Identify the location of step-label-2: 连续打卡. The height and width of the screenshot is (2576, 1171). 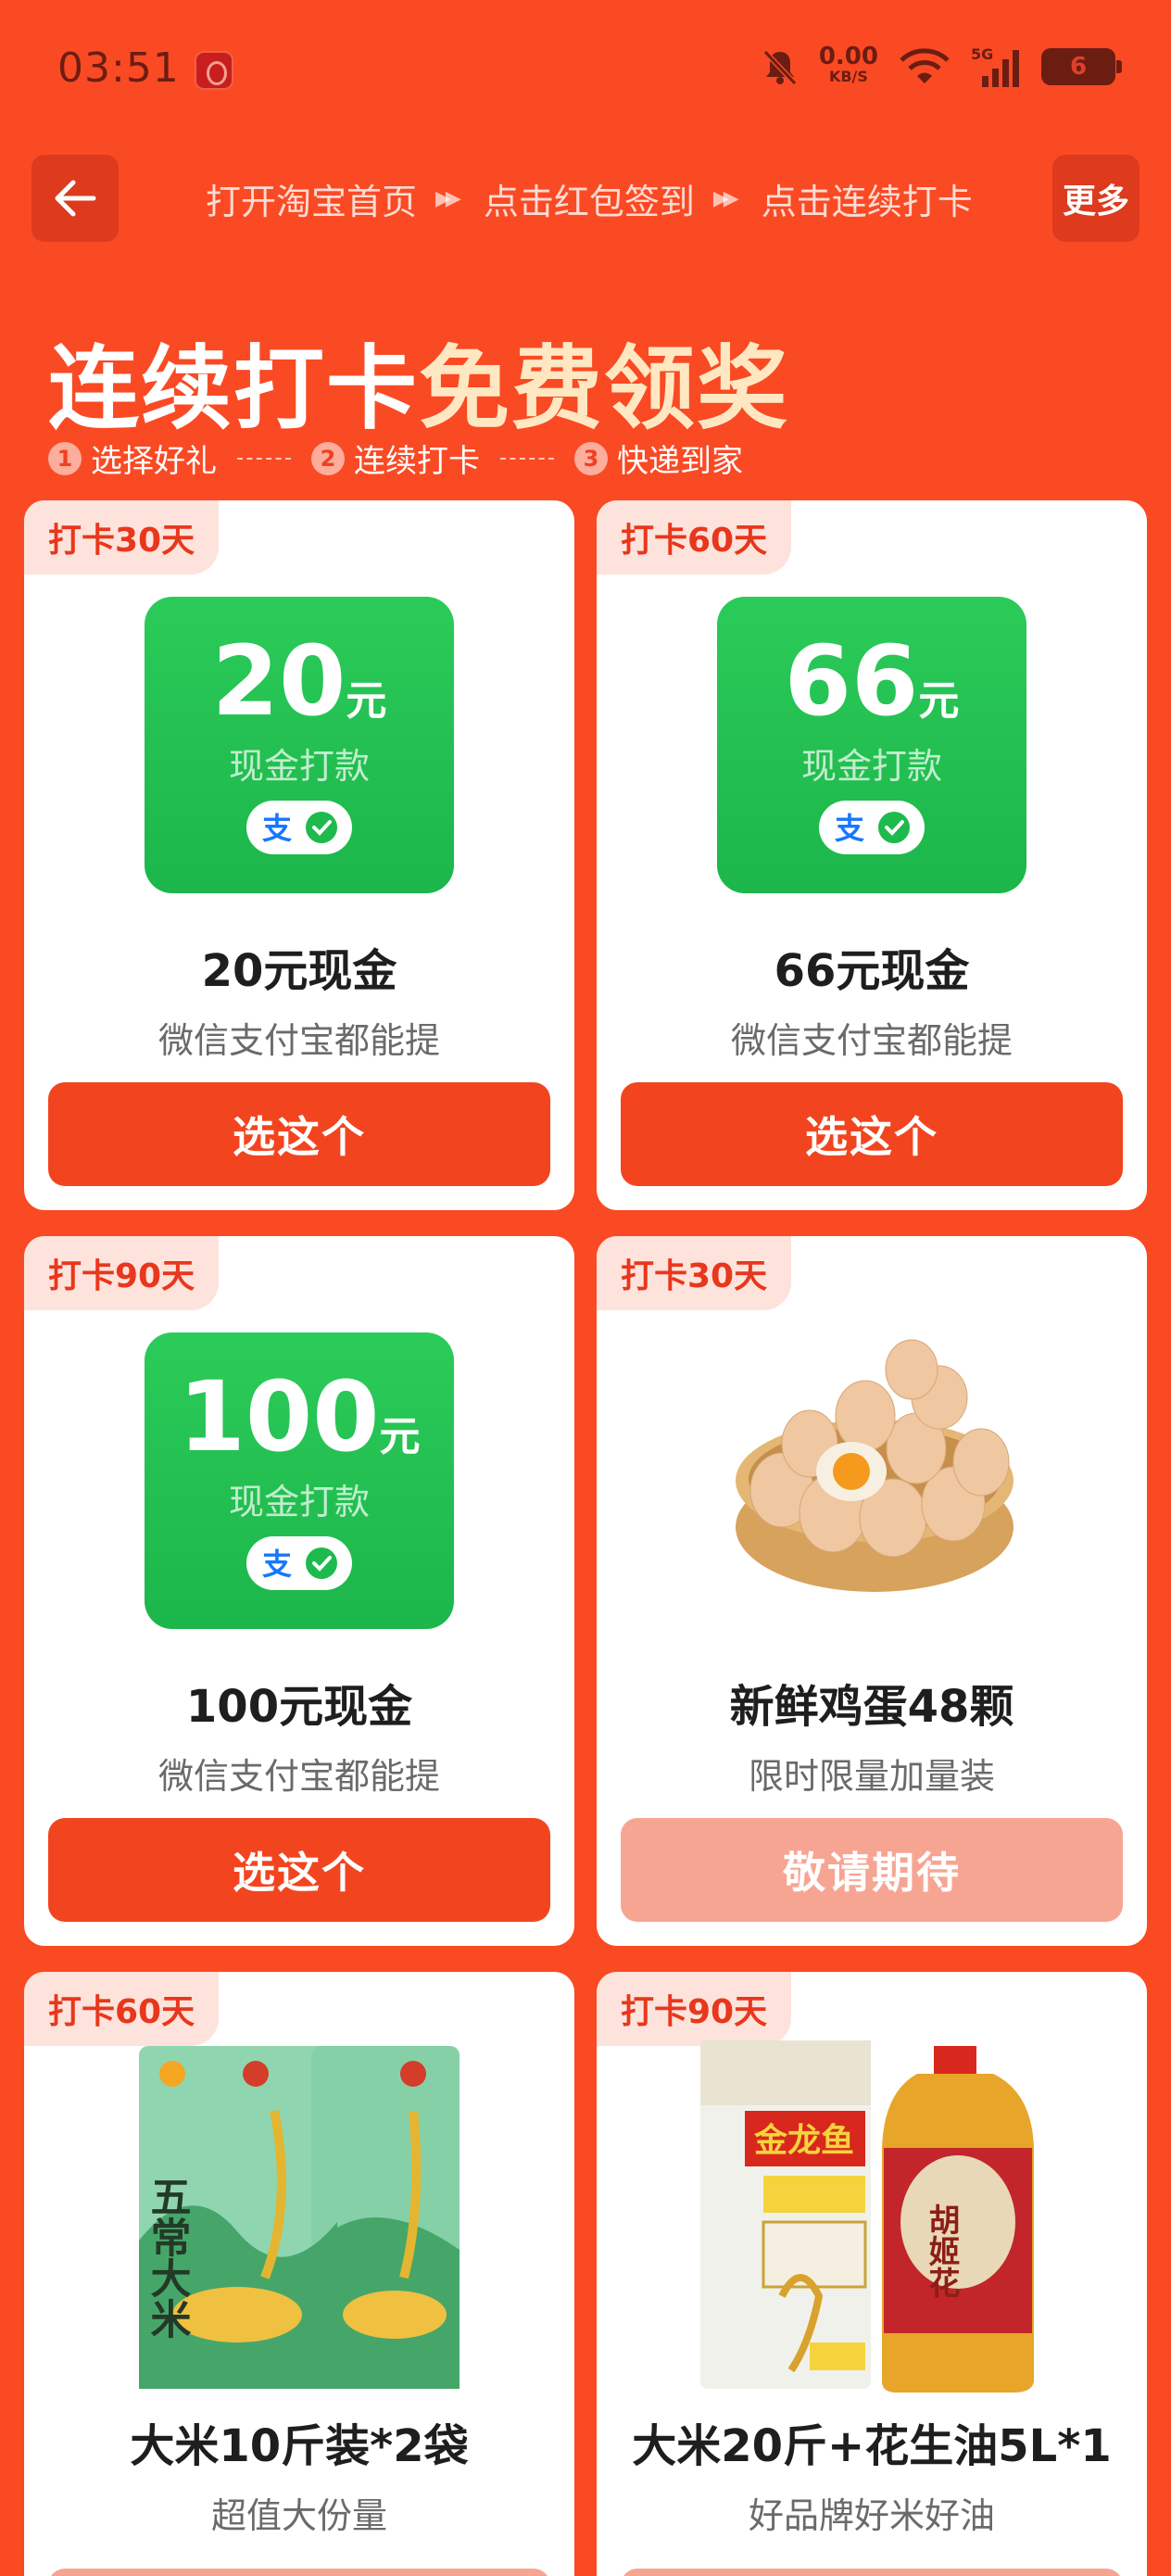
(417, 462).